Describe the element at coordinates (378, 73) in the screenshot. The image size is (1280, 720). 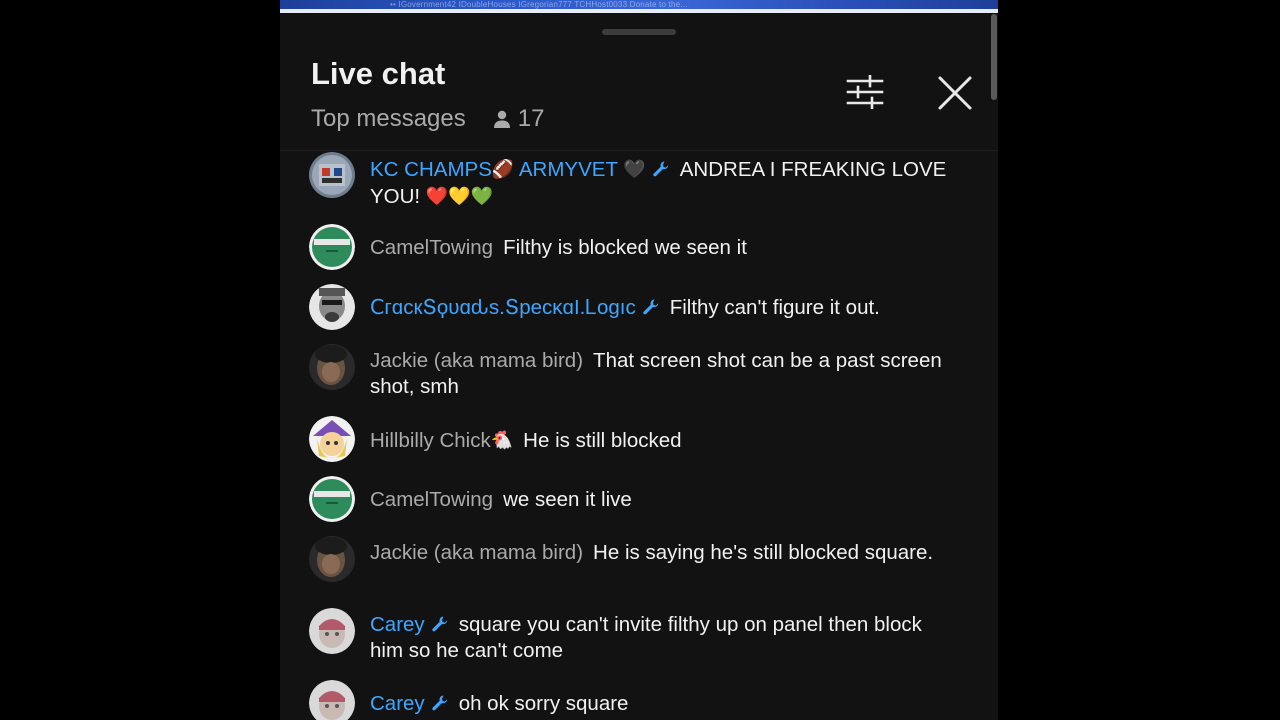
I see `panel-title: Live chat` at that location.